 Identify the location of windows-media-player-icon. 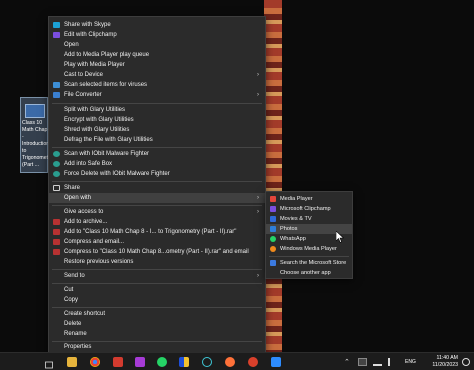
(273, 249).